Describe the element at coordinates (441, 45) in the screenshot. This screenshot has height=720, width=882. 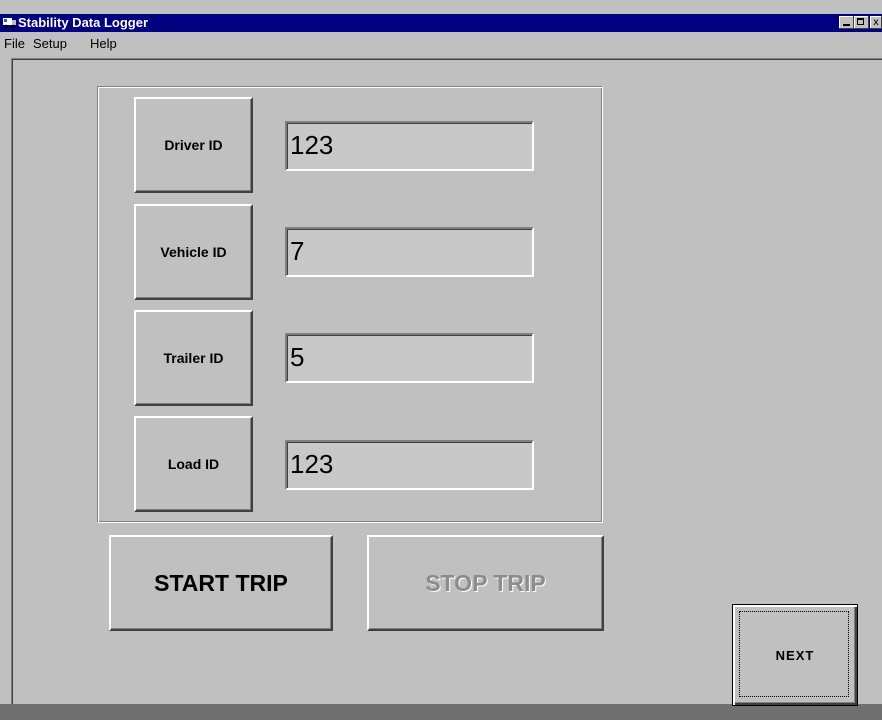
I see `menu-bar: File Setup Help` at that location.